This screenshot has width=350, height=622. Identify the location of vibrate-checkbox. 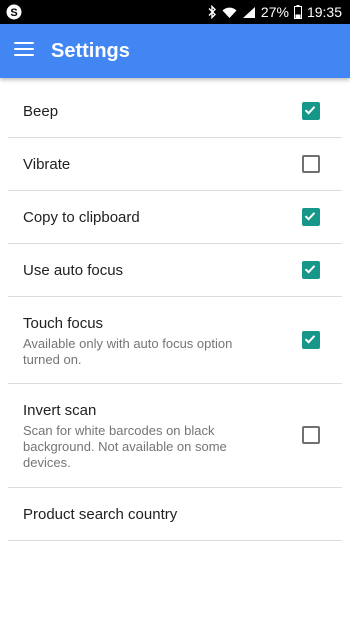
(311, 164).